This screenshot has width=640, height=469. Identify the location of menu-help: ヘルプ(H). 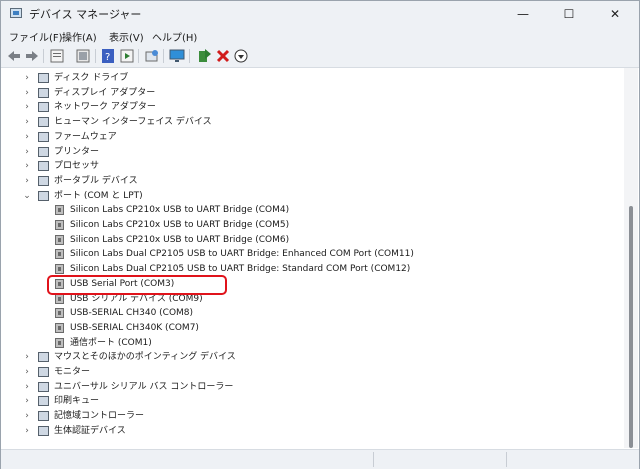
(174, 36).